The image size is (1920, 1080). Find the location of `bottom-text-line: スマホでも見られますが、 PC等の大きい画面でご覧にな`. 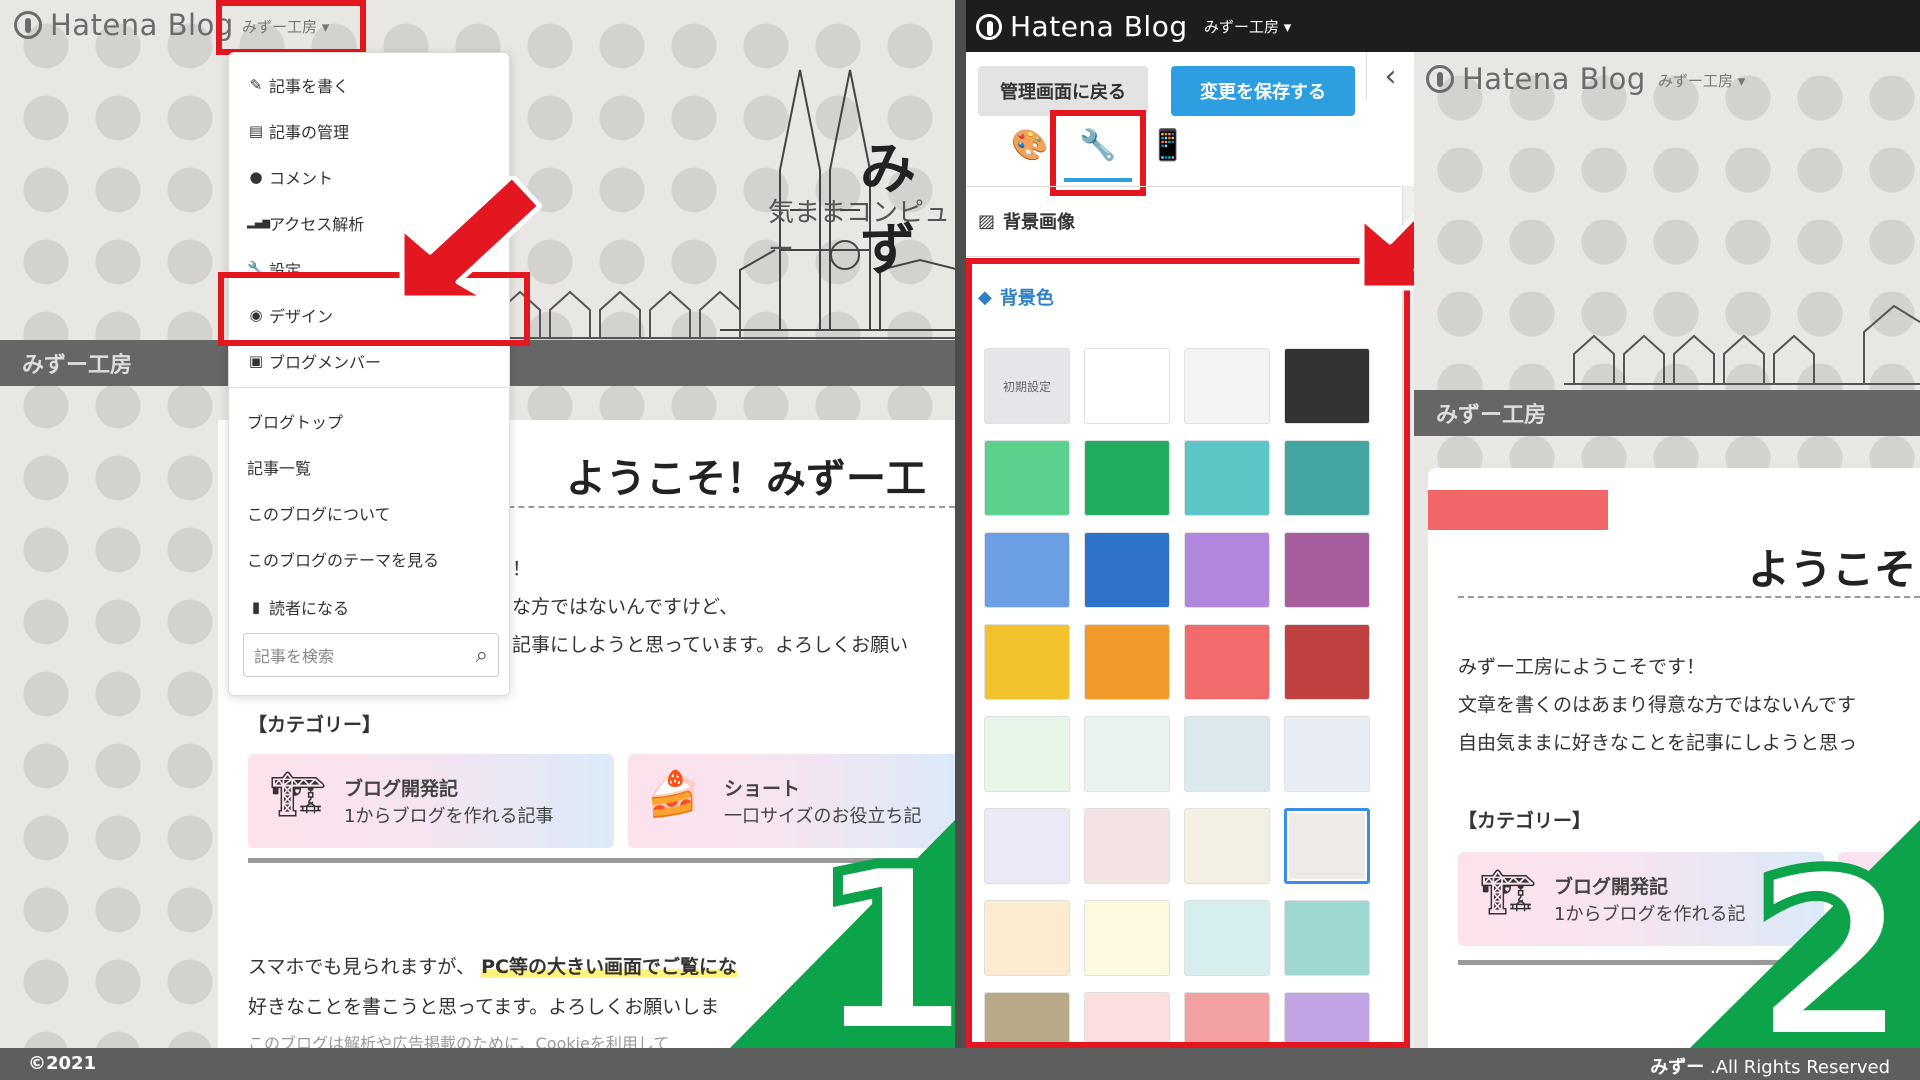

bottom-text-line: スマホでも見られますが、 PC等の大きい画面でご覧にな is located at coordinates (492, 967).